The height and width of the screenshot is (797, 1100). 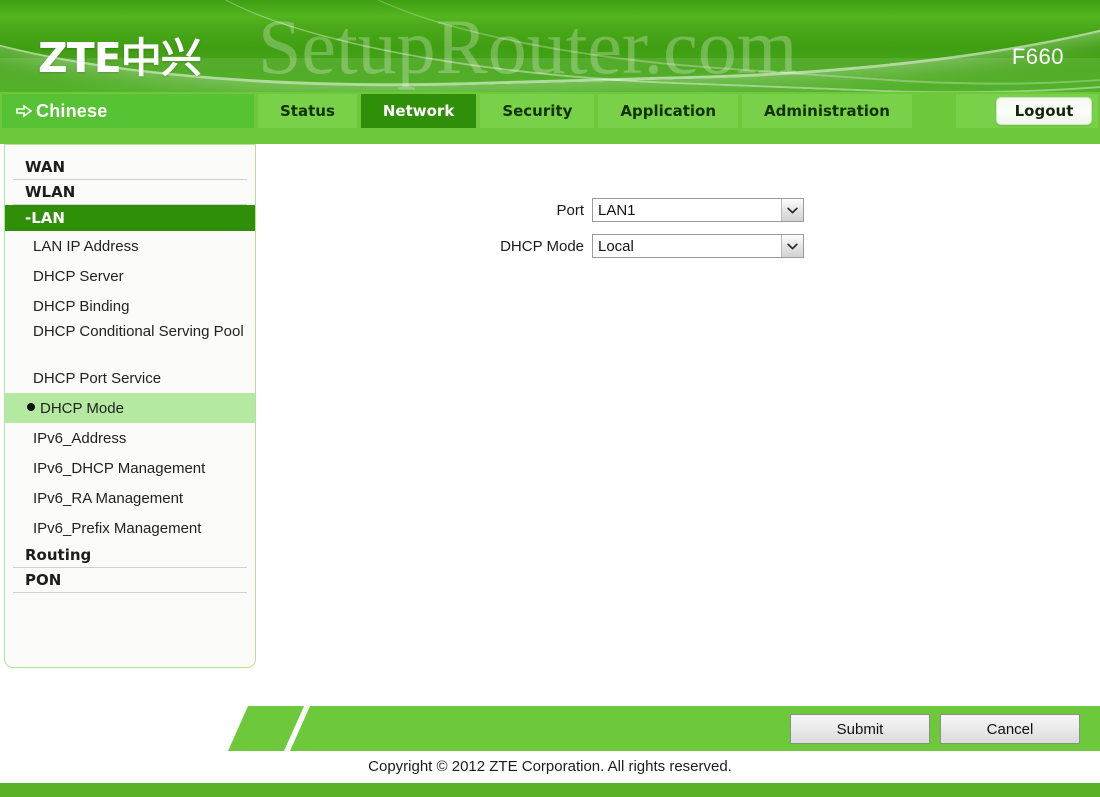 I want to click on dhcp-mode-label: DHCP Mode, so click(x=542, y=246).